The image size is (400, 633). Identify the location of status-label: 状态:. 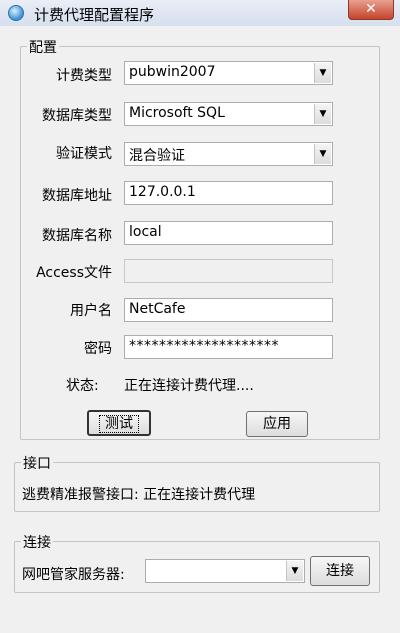
(82, 386).